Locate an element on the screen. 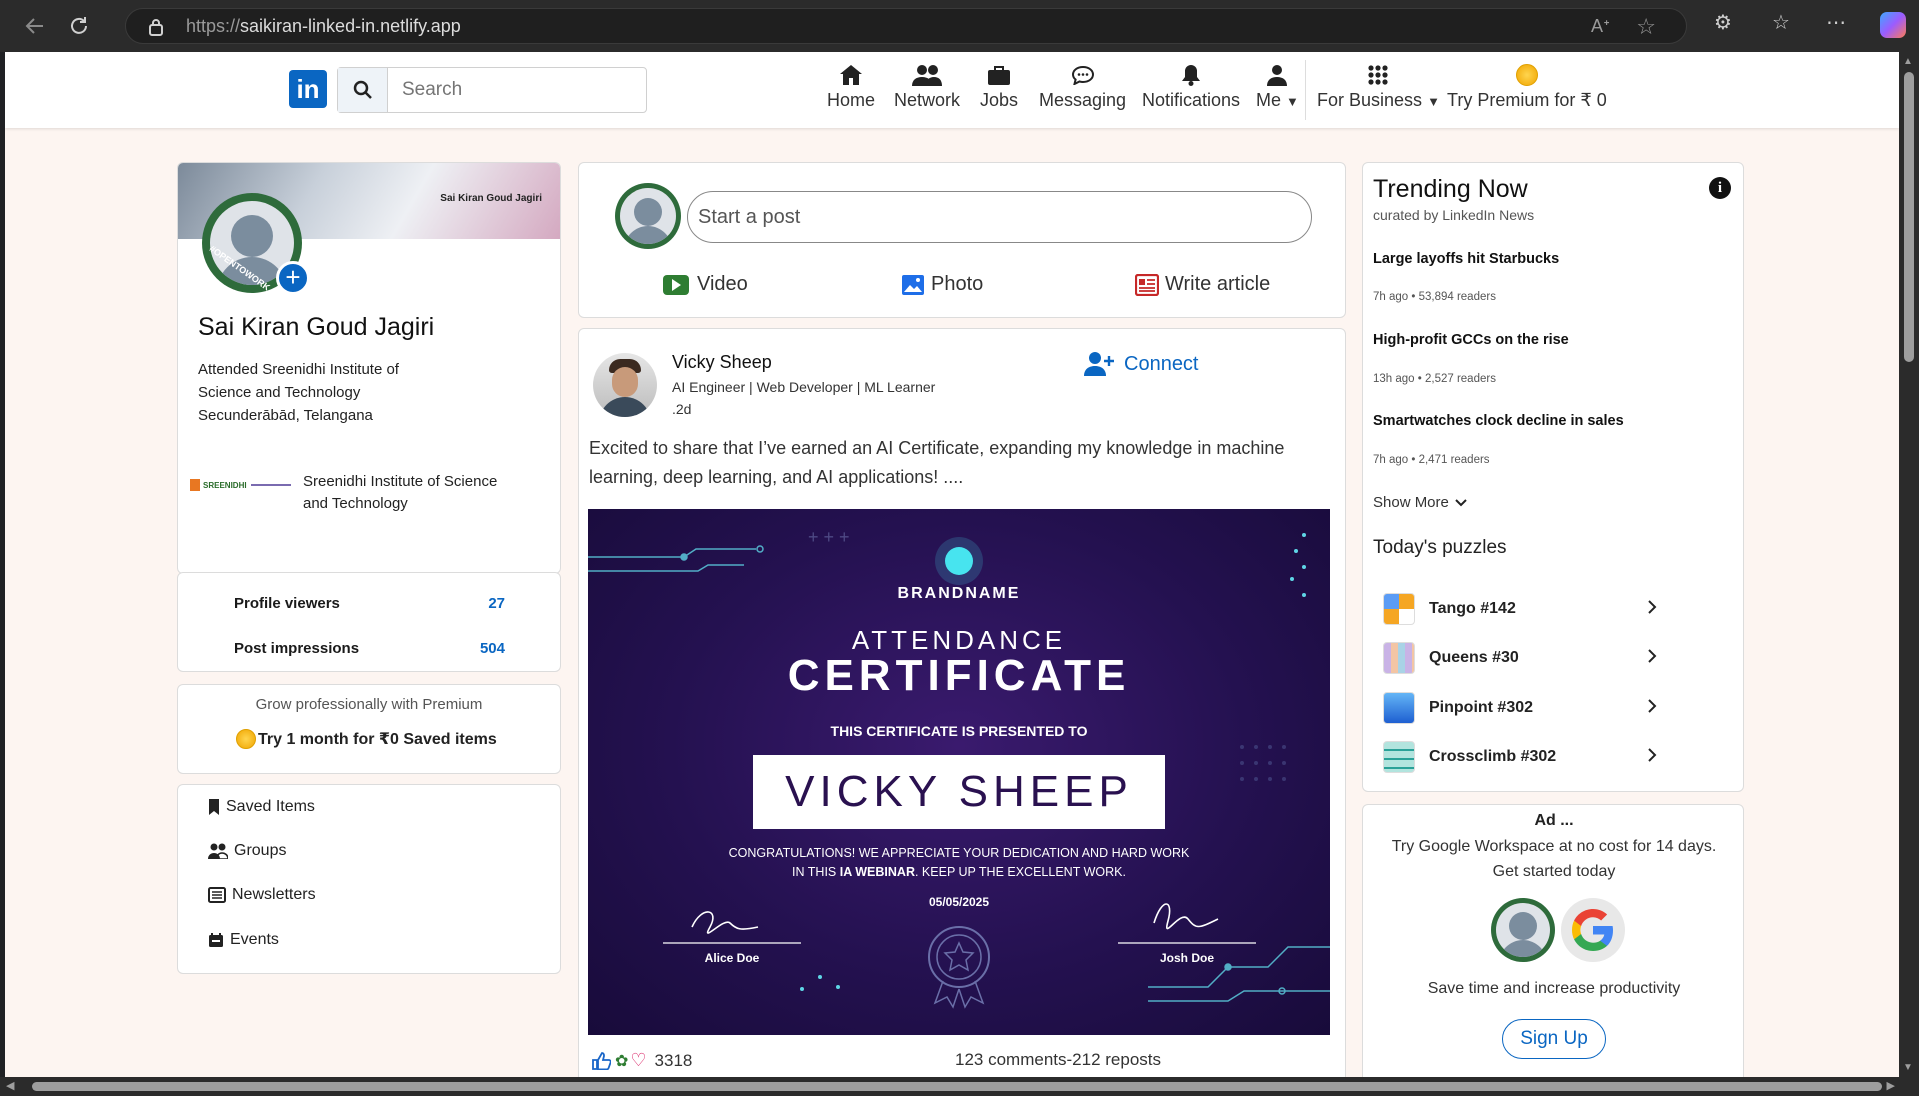 The height and width of the screenshot is (1096, 1919). search-input is located at coordinates (513, 90).